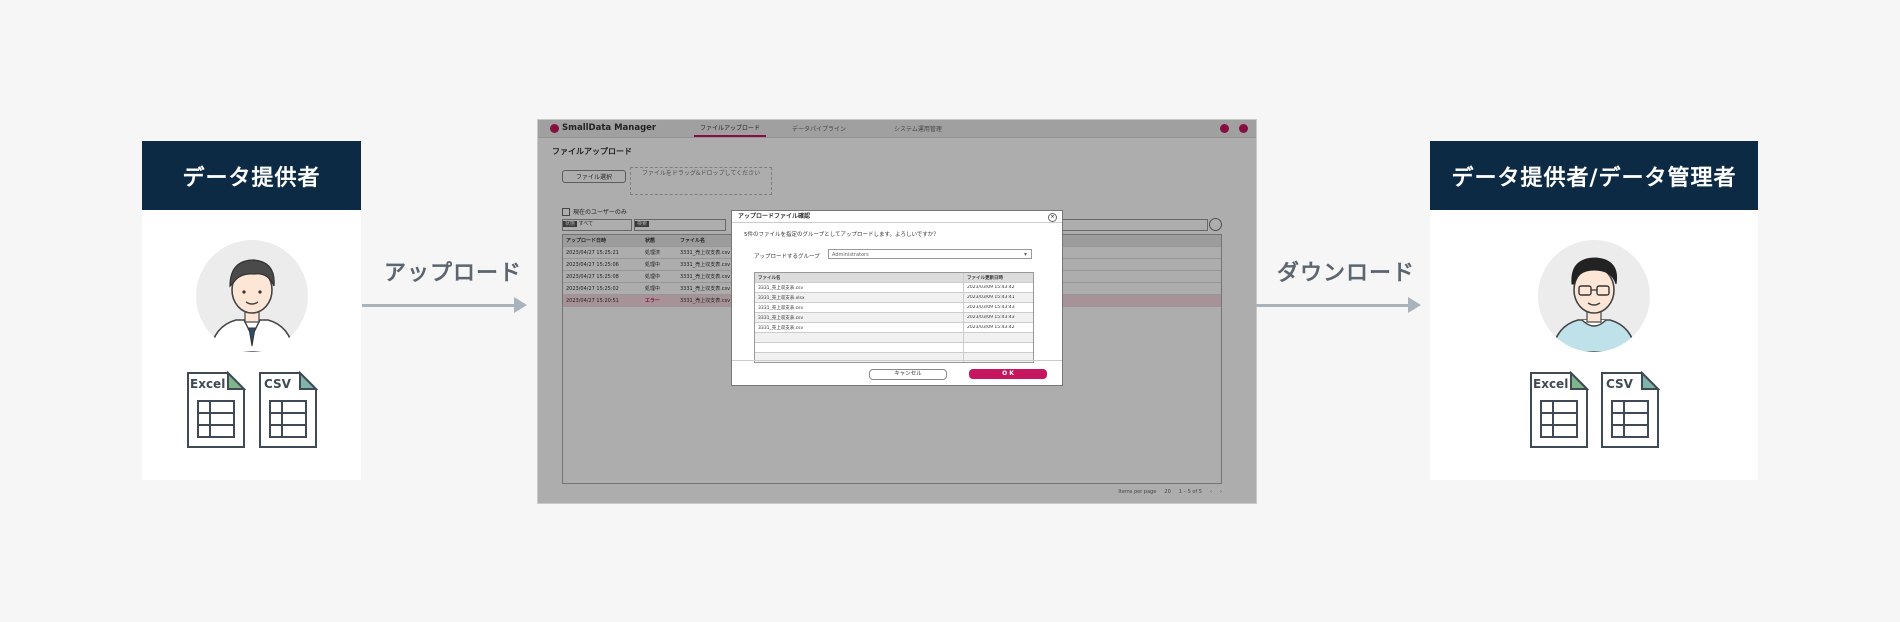 Image resolution: width=1900 pixels, height=622 pixels. What do you see at coordinates (1338, 305) in the screenshot?
I see `download-arrow` at bounding box center [1338, 305].